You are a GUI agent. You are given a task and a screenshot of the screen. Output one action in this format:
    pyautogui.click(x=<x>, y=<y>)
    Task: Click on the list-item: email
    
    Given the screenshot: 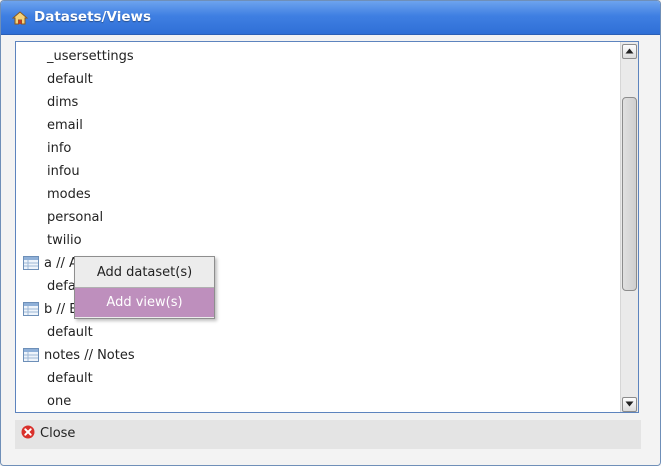 What is the action you would take?
    pyautogui.click(x=65, y=125)
    